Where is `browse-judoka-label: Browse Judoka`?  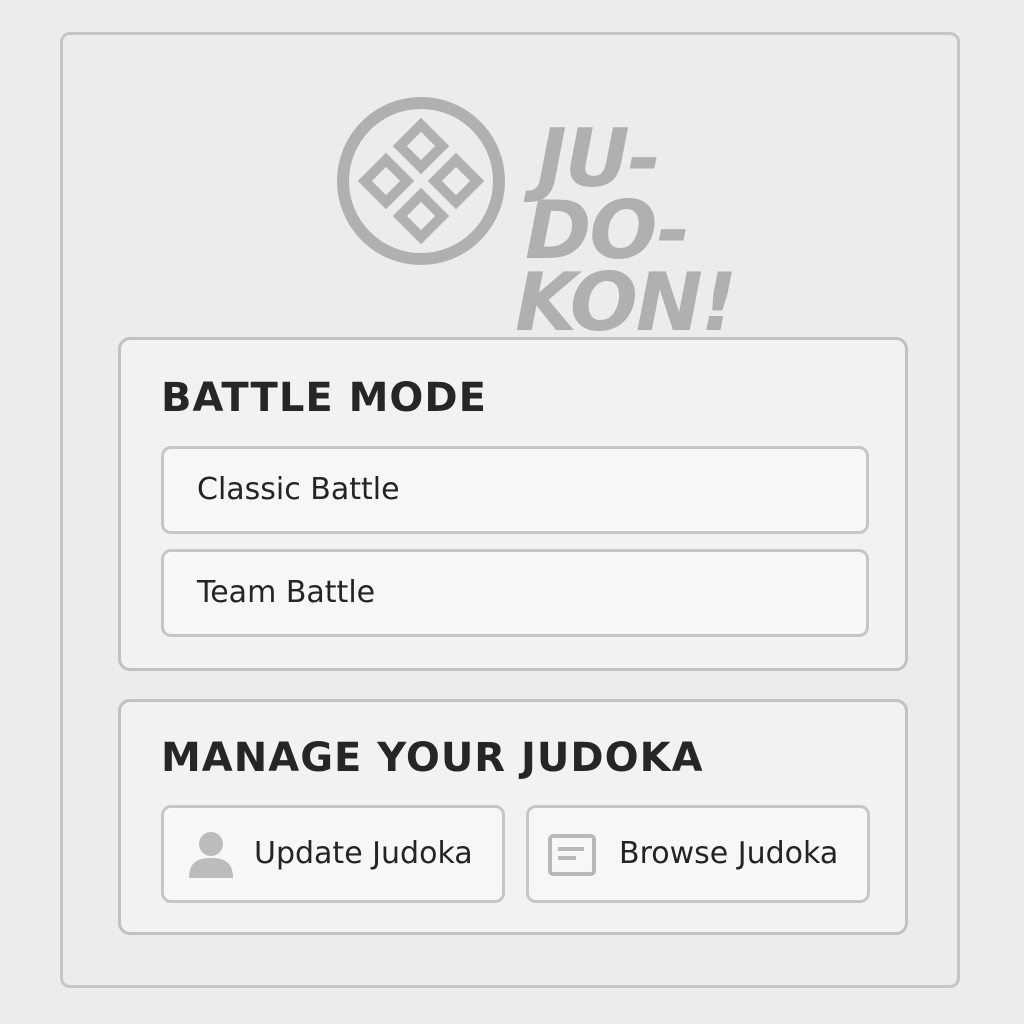 browse-judoka-label: Browse Judoka is located at coordinates (729, 853).